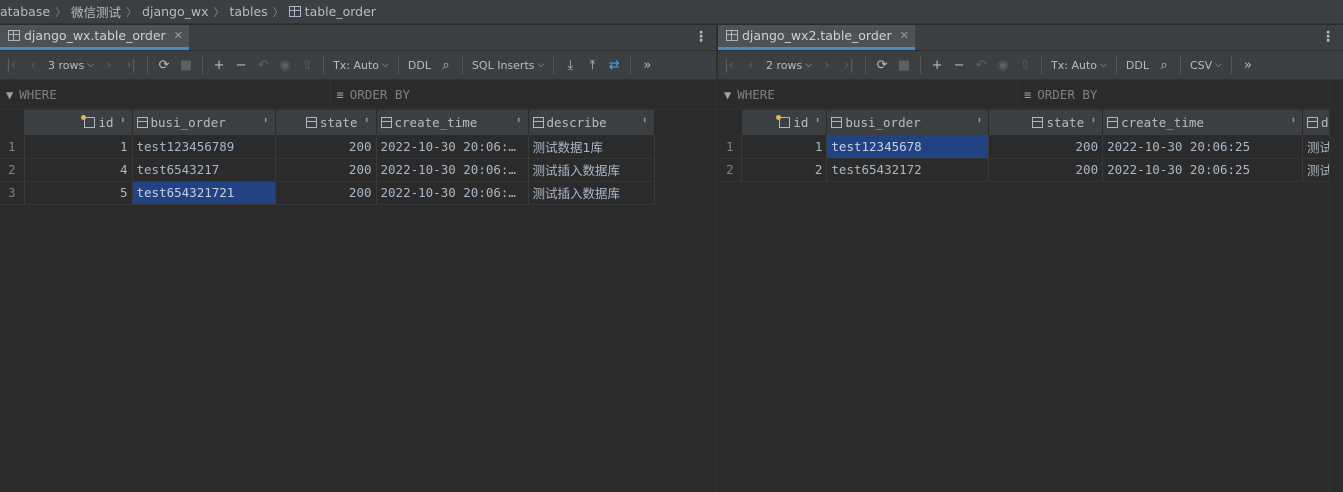 The image size is (1343, 492). What do you see at coordinates (730, 170) in the screenshot?
I see `row-number: 2` at bounding box center [730, 170].